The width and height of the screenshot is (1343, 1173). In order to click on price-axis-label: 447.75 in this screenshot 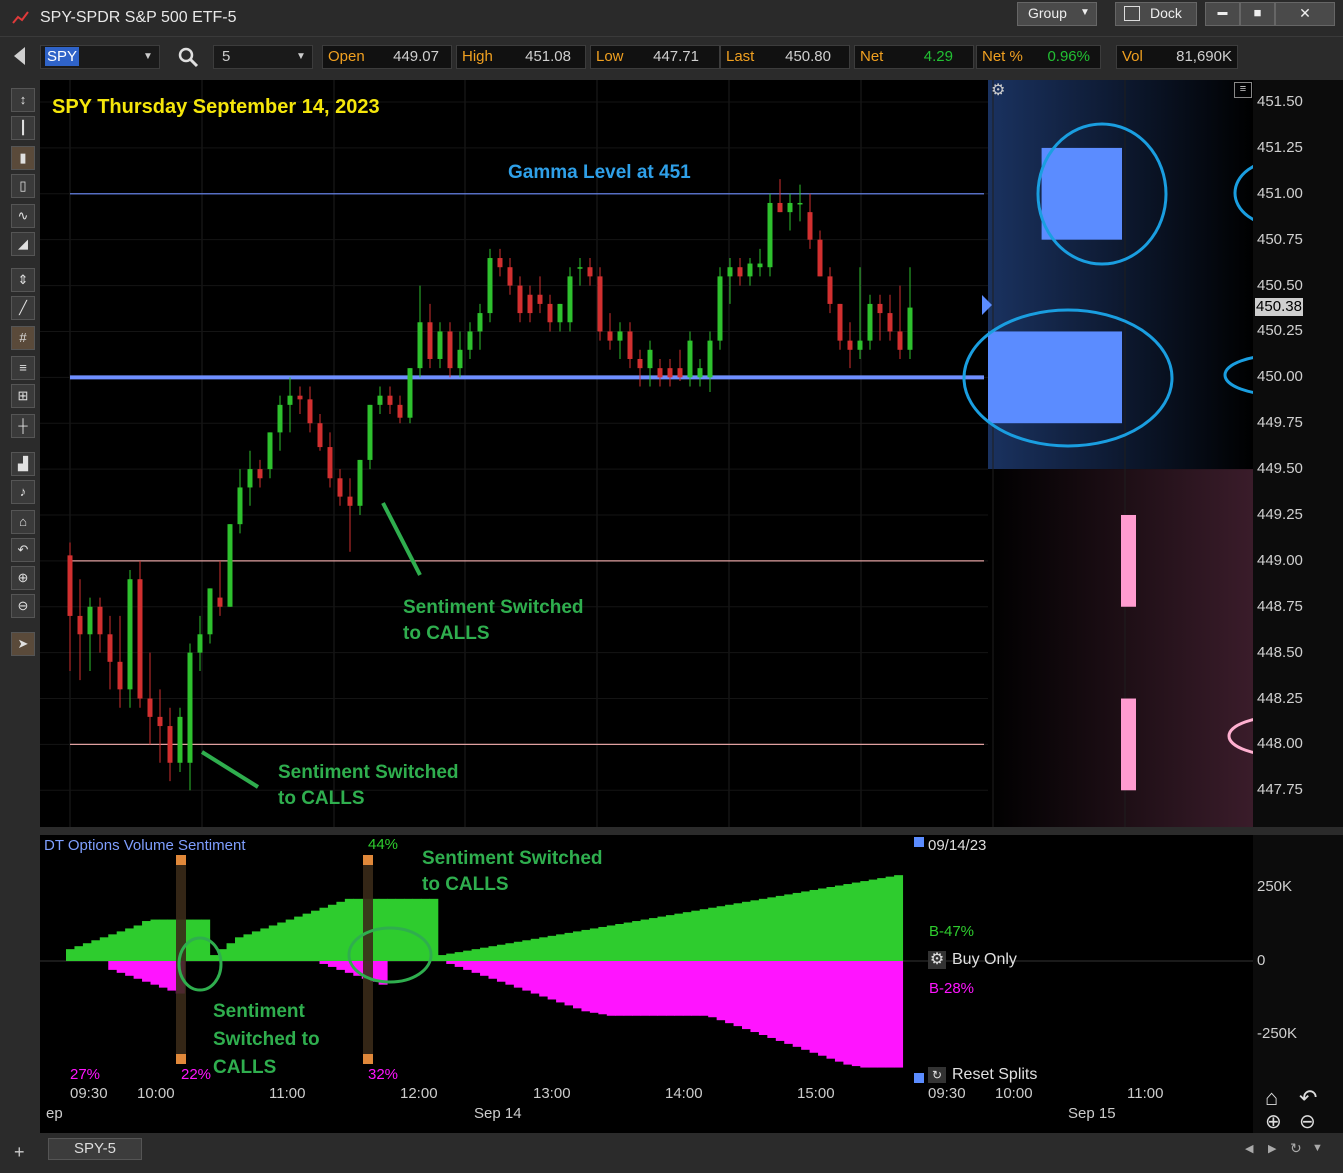, I will do `click(1280, 790)`.